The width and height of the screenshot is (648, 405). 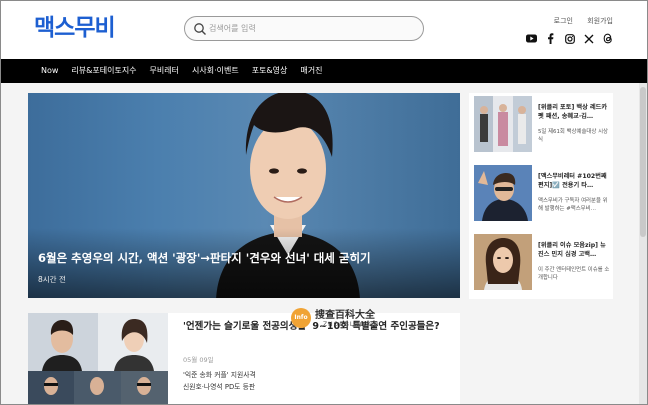 What do you see at coordinates (309, 28) in the screenshot?
I see `search-input` at bounding box center [309, 28].